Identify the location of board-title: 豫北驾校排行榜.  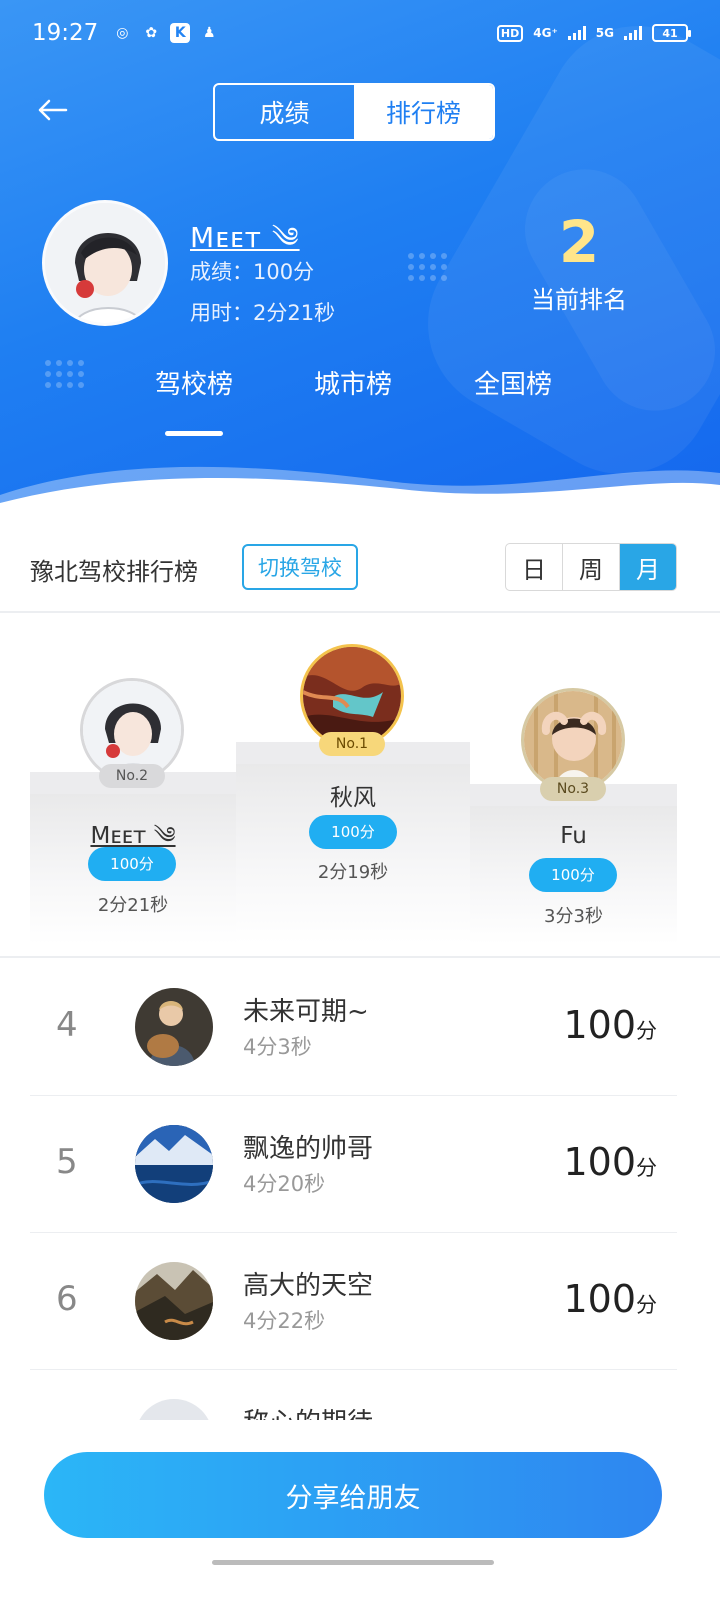
(114, 572).